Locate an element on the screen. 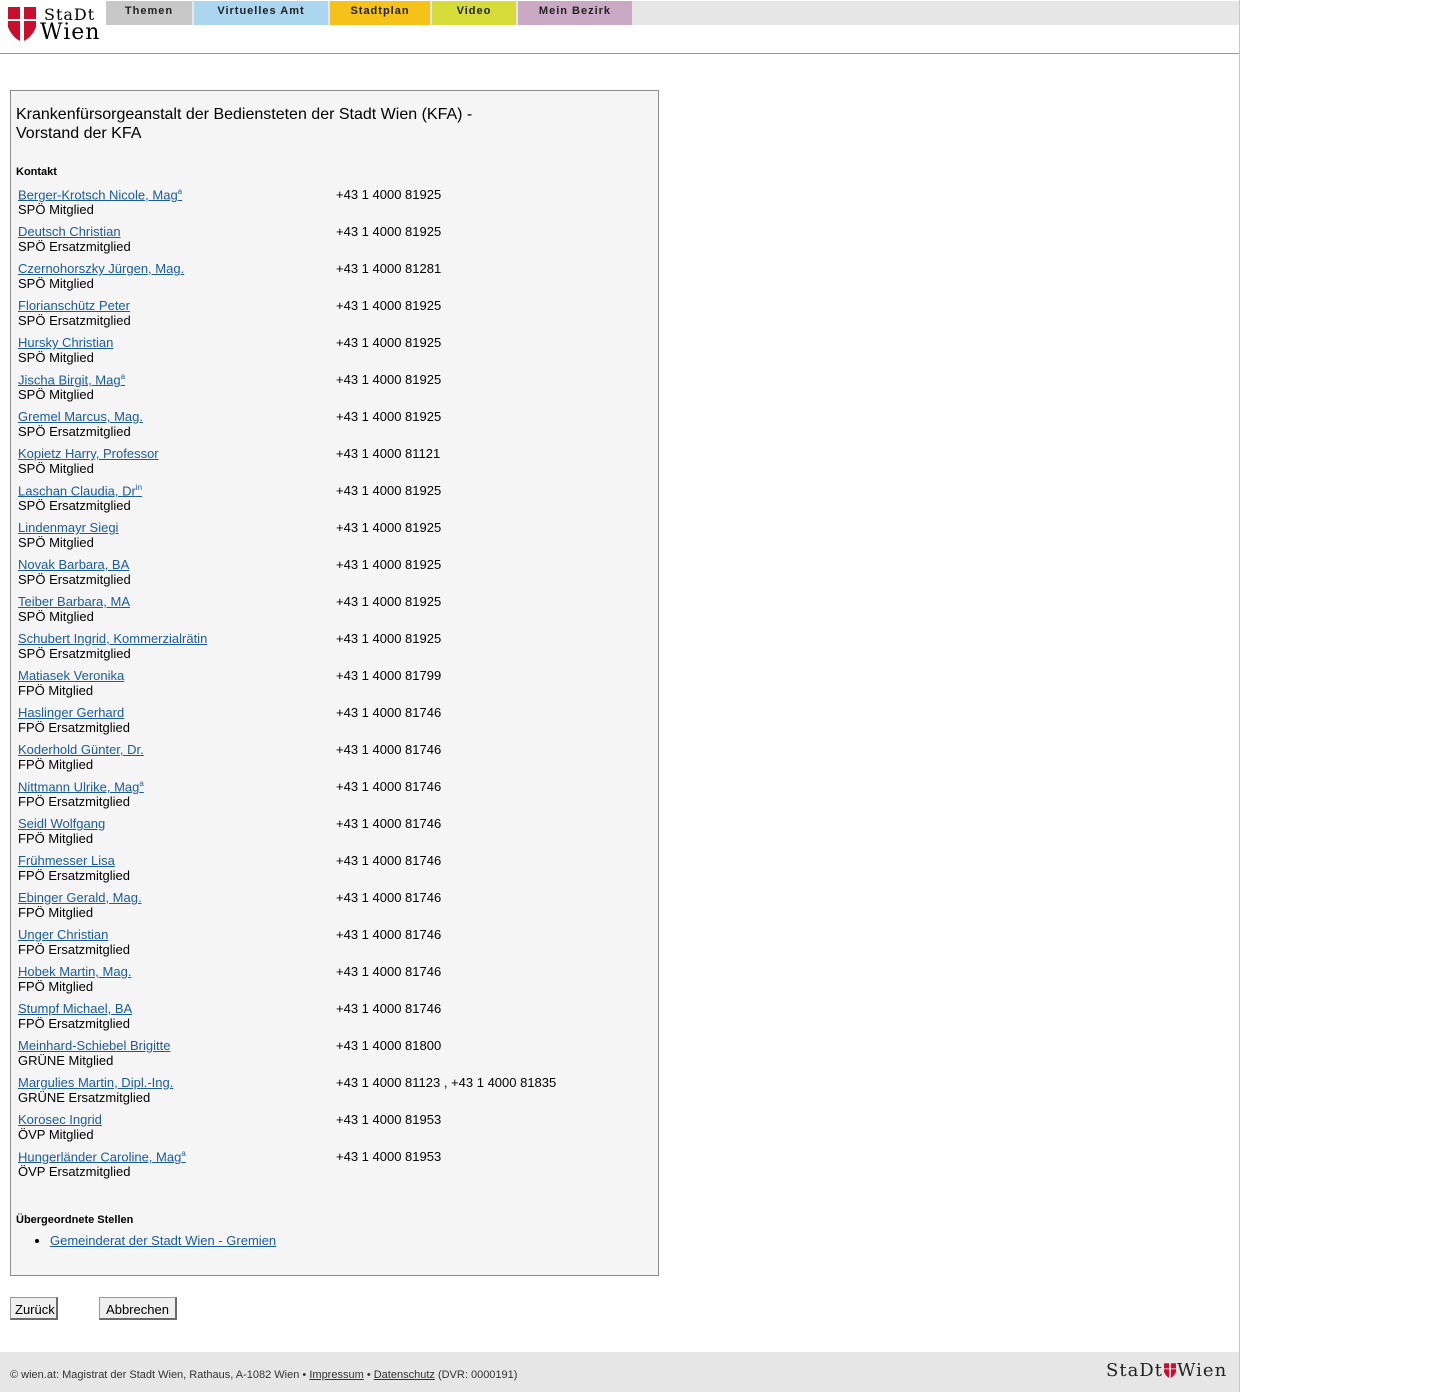 The image size is (1440, 1392). contact-name-link: Hungerländer Caroline, Maga is located at coordinates (102, 1156).